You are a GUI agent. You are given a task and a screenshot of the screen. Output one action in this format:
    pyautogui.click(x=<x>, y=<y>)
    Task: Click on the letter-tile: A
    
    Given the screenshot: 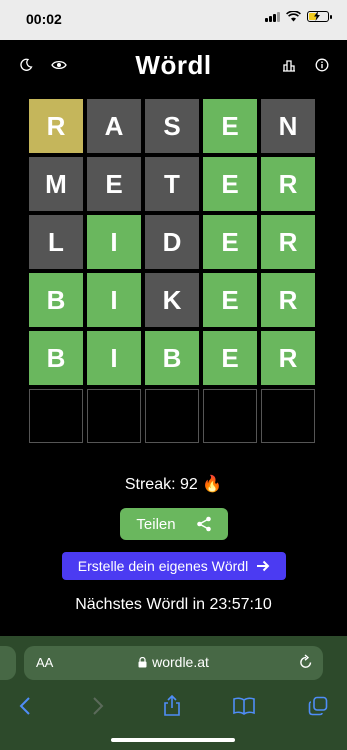 What is the action you would take?
    pyautogui.click(x=114, y=126)
    